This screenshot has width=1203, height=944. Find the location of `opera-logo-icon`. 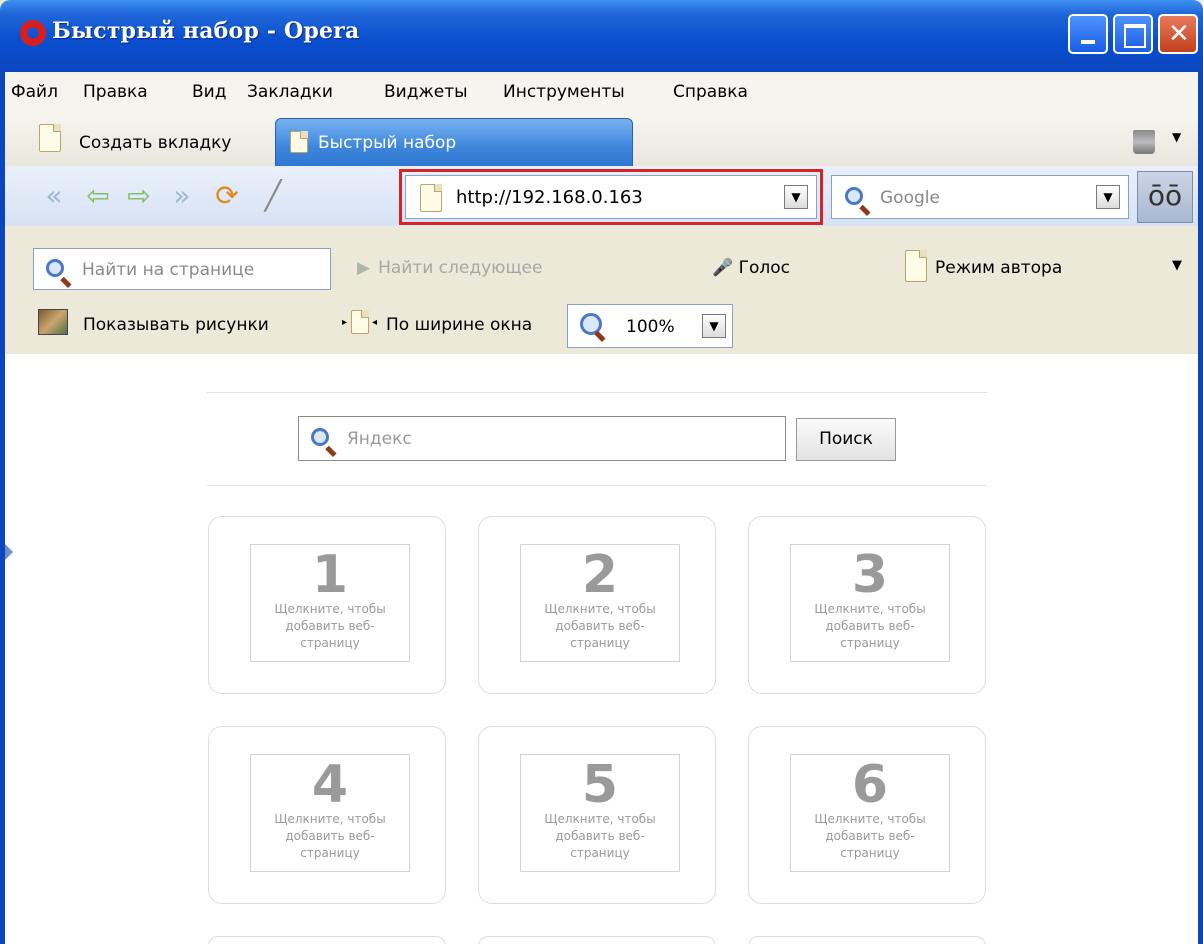

opera-logo-icon is located at coordinates (33, 33).